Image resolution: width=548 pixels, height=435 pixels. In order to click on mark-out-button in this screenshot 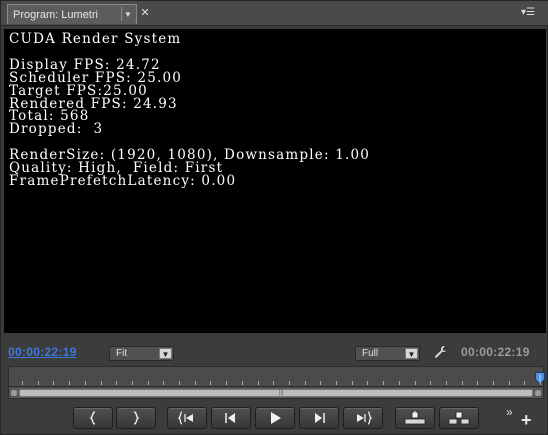, I will do `click(136, 418)`.